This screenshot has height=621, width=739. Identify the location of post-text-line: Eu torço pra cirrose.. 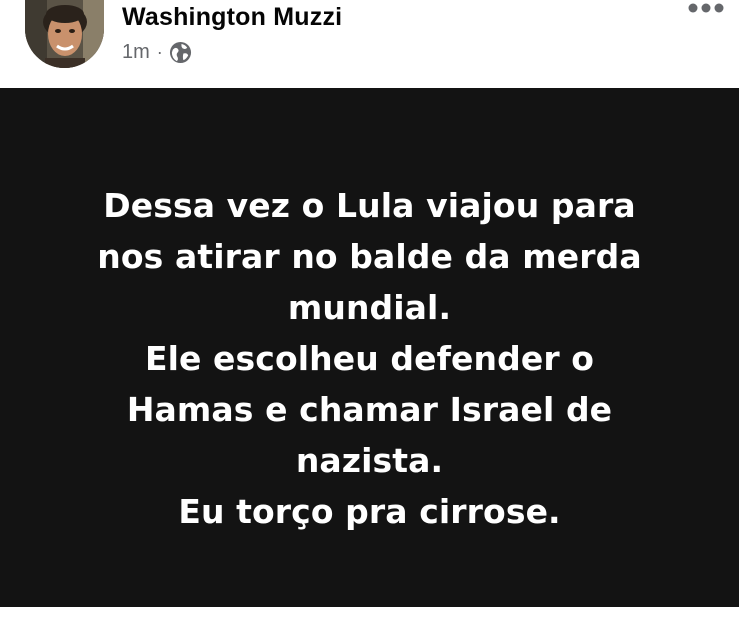
(369, 511).